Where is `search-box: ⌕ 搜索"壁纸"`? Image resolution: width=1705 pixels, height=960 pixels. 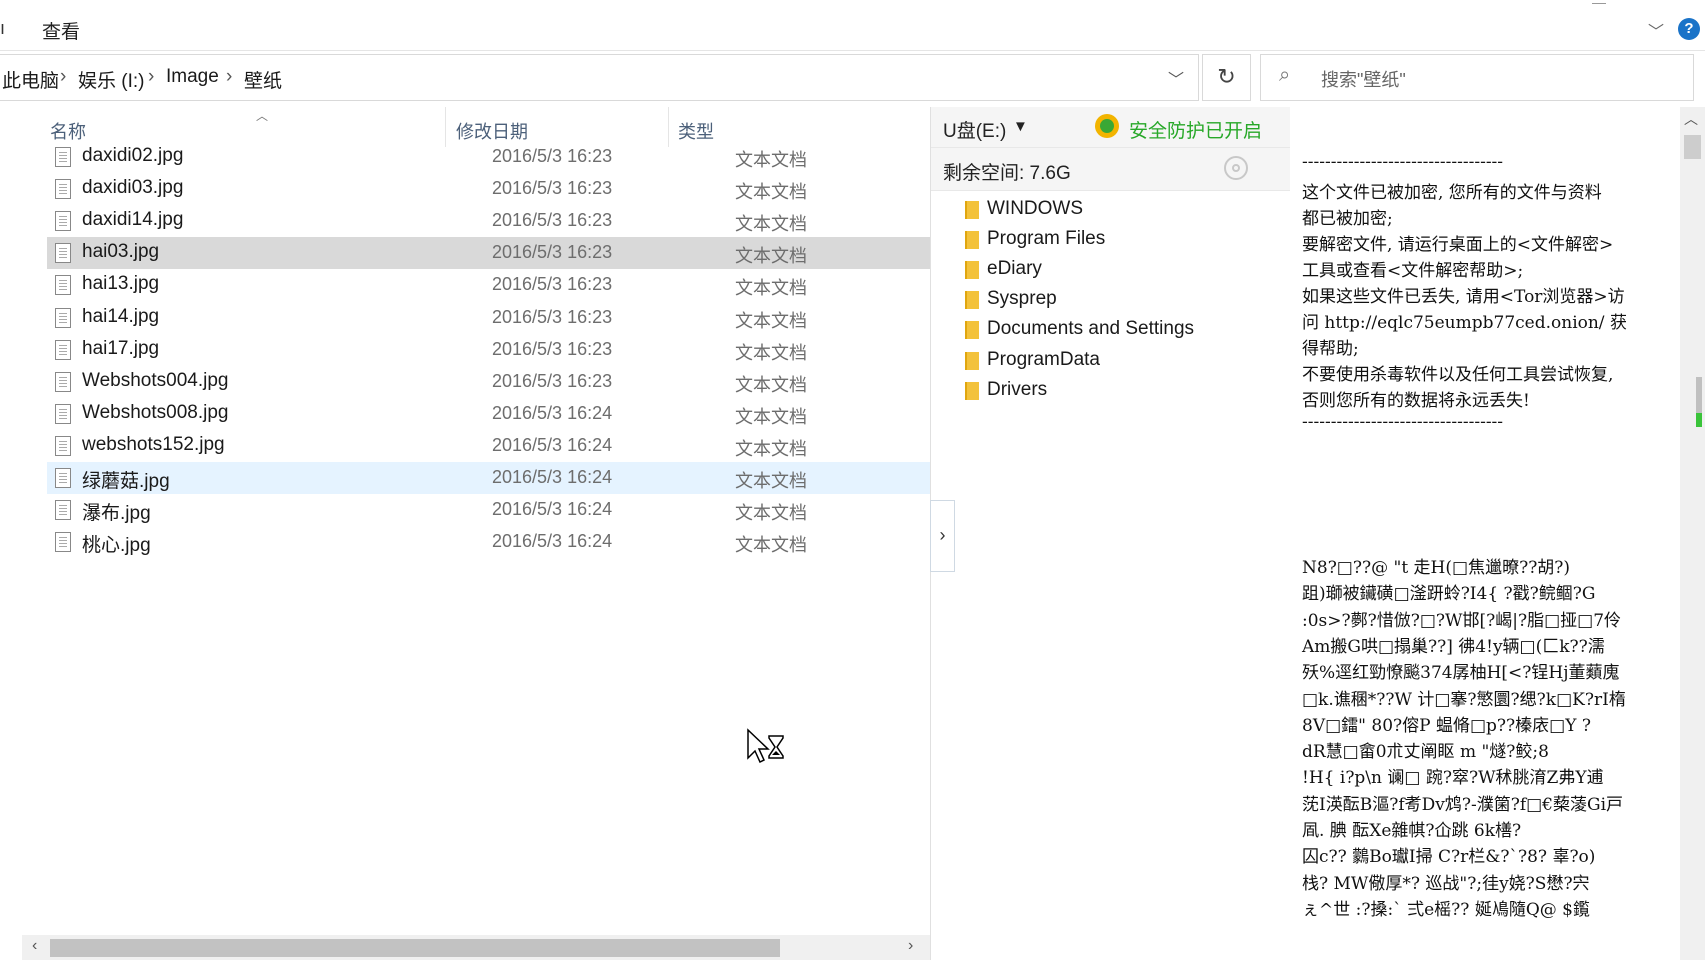 search-box: ⌕ 搜索"壁纸" is located at coordinates (1477, 77).